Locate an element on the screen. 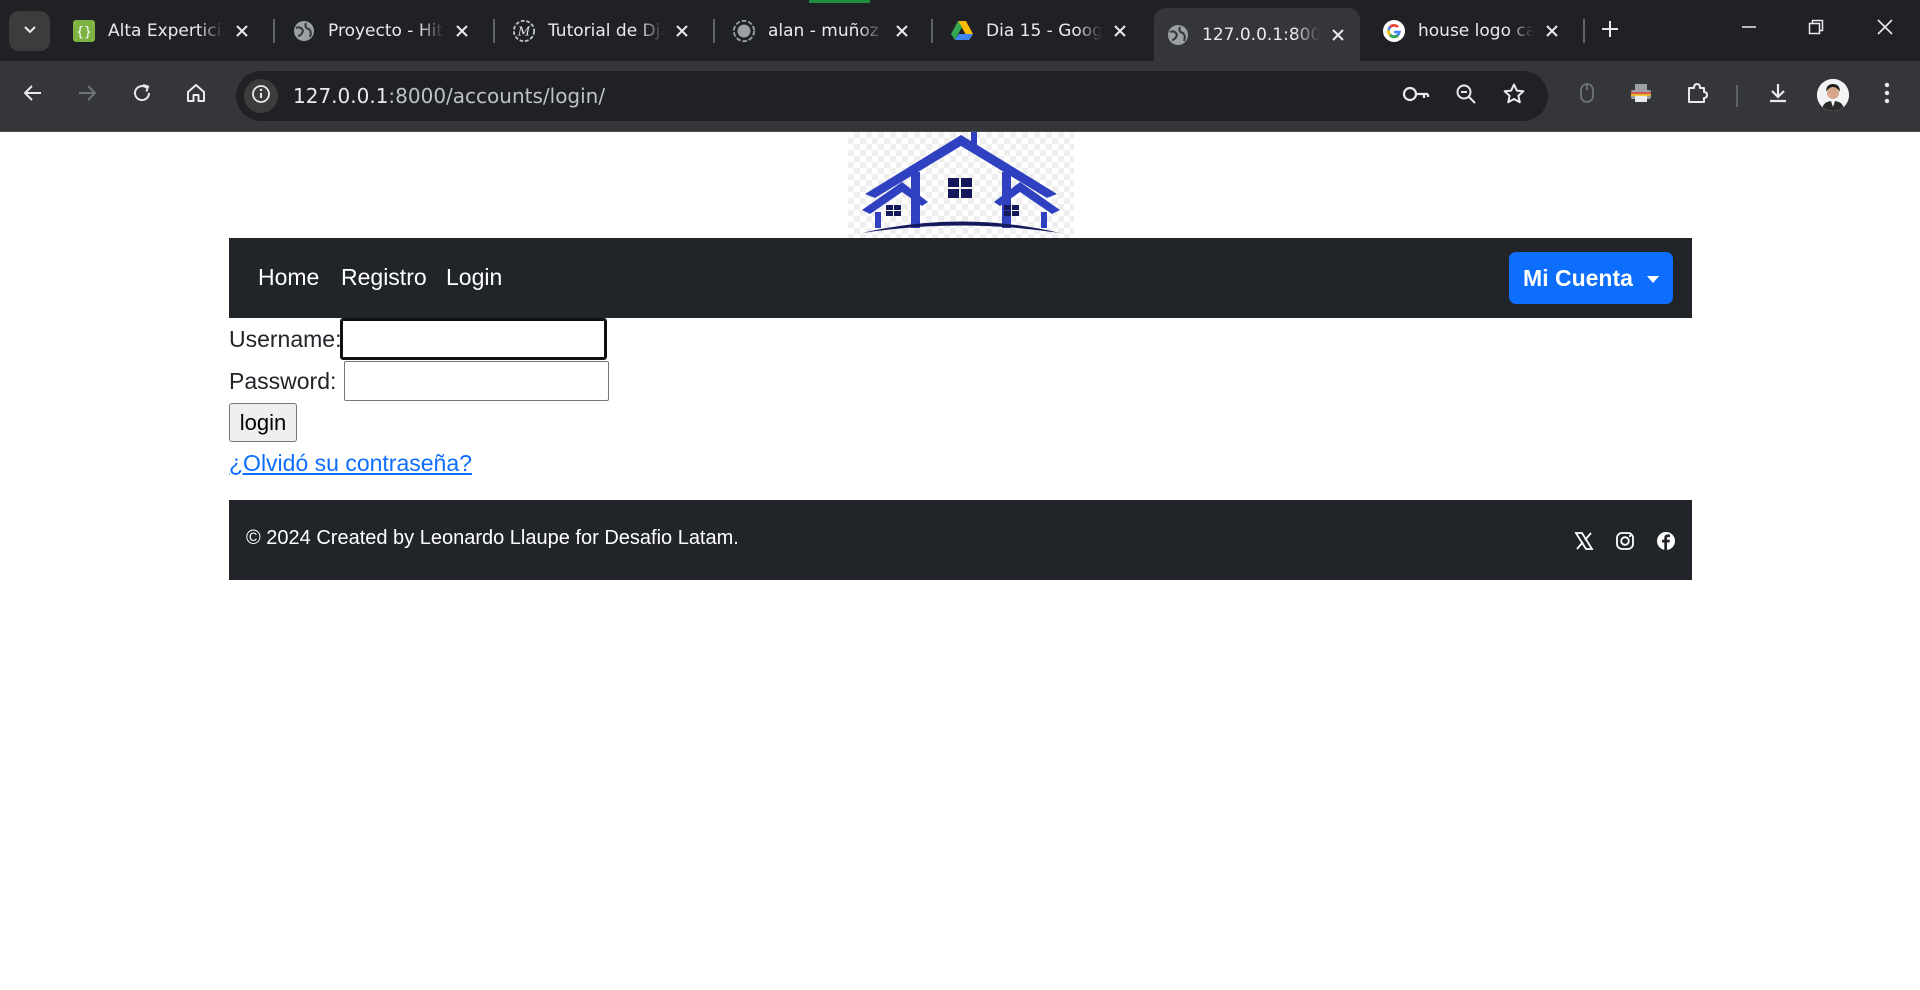  browser-tab: Proyecto - Hito is located at coordinates (382, 31).